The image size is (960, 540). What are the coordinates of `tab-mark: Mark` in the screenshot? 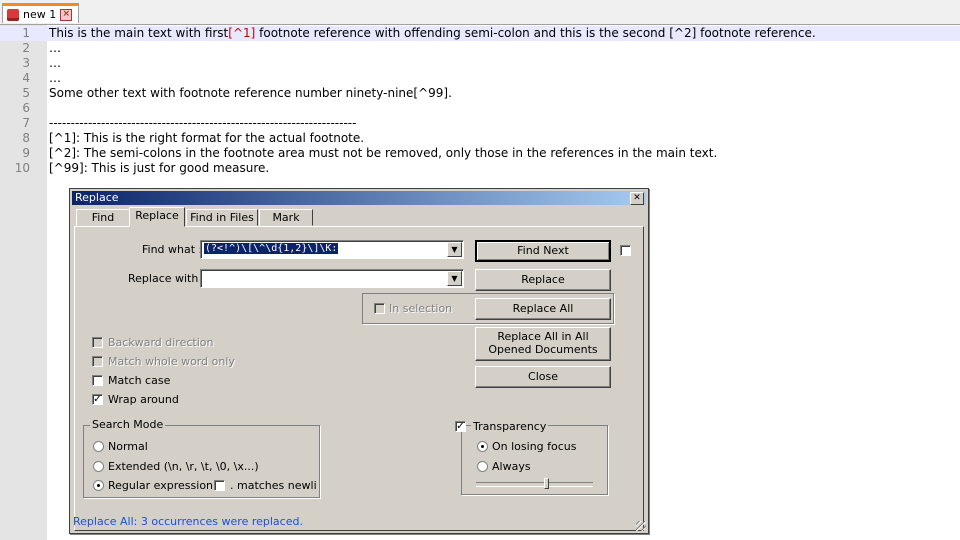 It's located at (286, 217).